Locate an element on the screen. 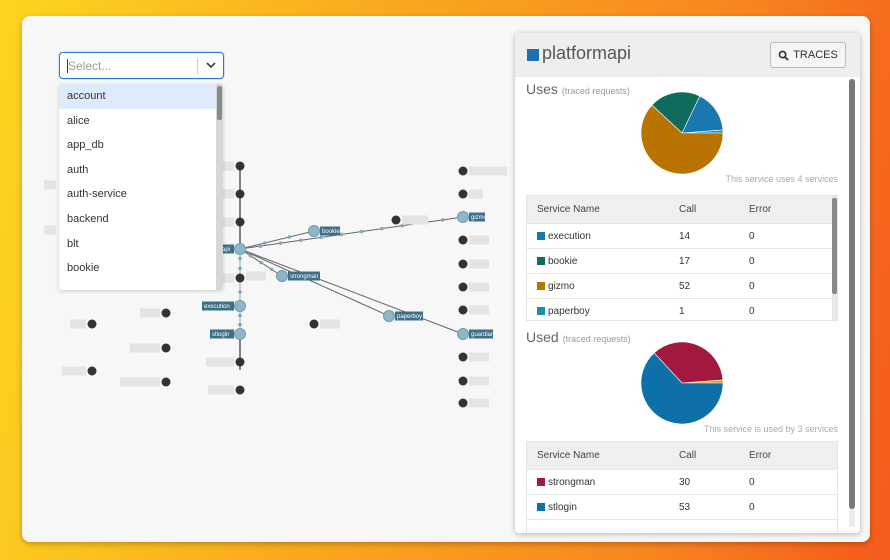 This screenshot has height=560, width=890. uses-table-scrollbar-thumb is located at coordinates (834, 246).